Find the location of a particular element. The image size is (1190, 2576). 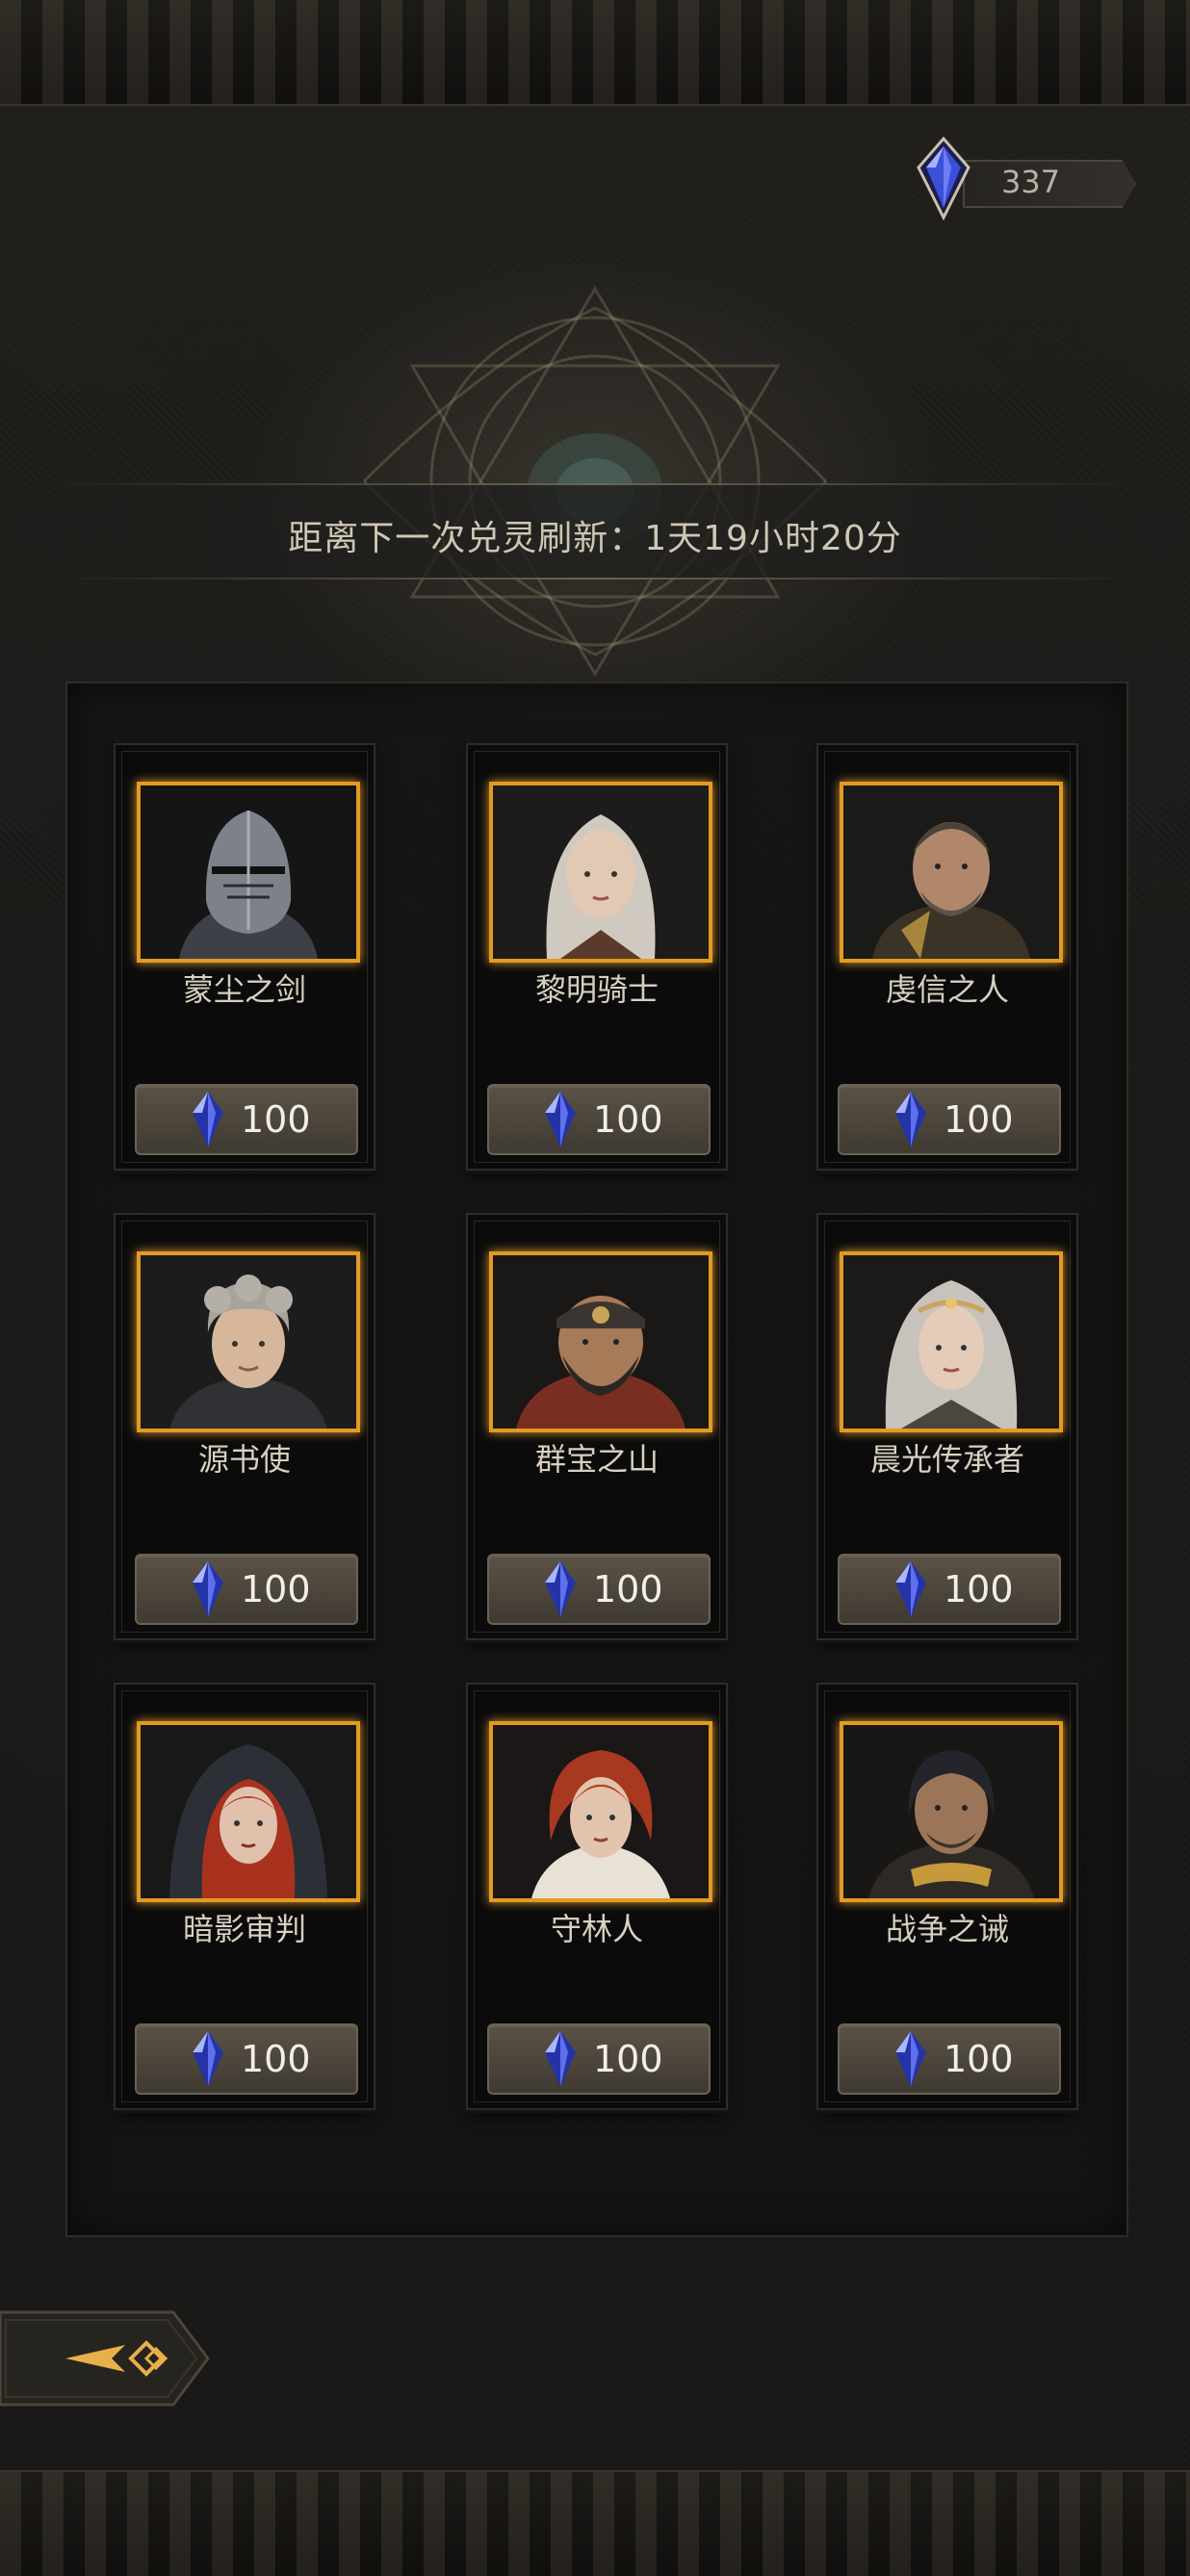

crystal-currency-display: 337 is located at coordinates (1020, 179).